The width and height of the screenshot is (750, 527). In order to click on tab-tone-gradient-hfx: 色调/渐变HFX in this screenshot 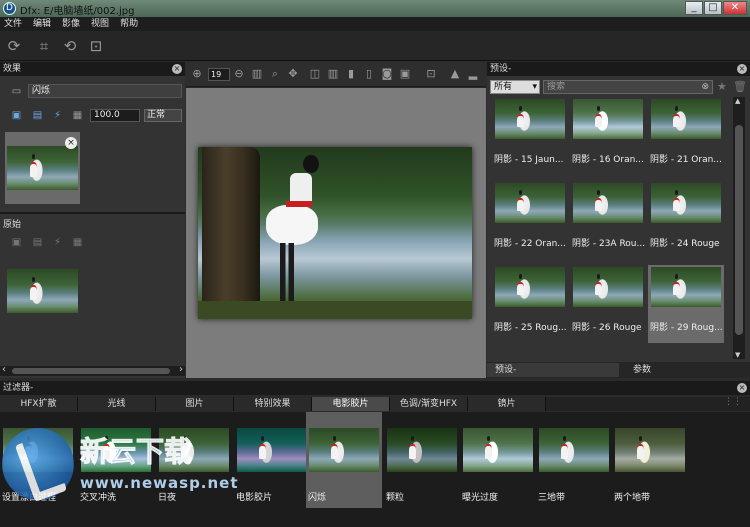, I will do `click(429, 404)`.